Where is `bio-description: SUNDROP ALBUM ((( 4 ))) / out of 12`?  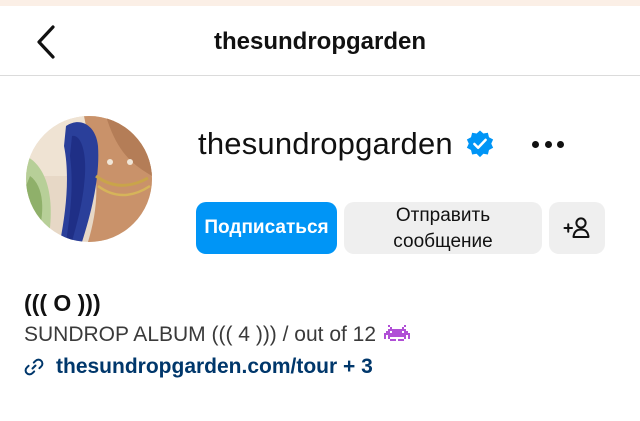
bio-description: SUNDROP ALBUM ((( 4 ))) / out of 12 is located at coordinates (324, 335).